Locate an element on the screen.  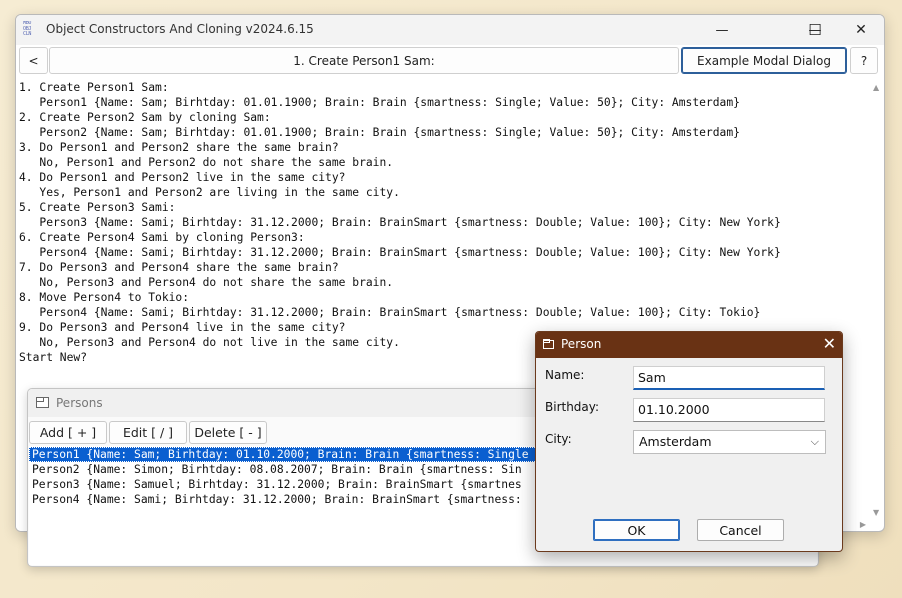
output-line: 2. Create Person2 Sam by cloning Sam: is located at coordinates (145, 117).